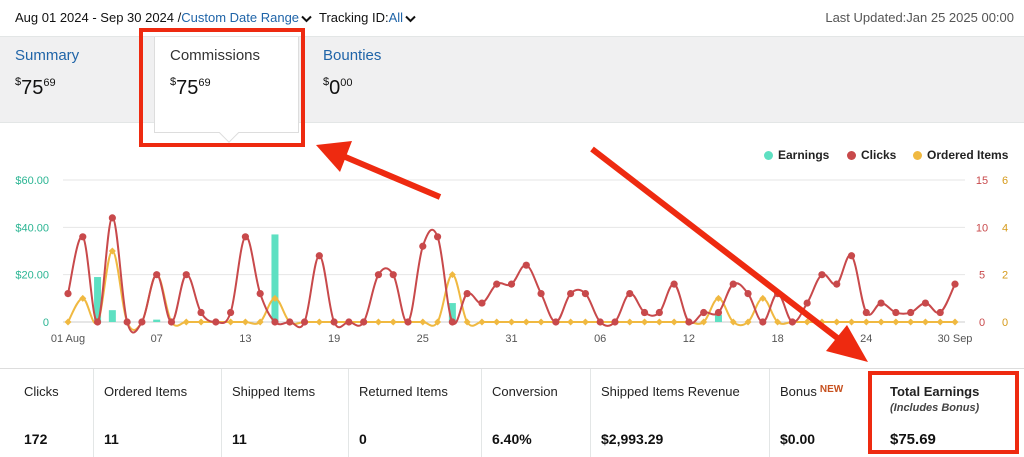  What do you see at coordinates (379, 170) in the screenshot?
I see `arrow-to-commissions` at bounding box center [379, 170].